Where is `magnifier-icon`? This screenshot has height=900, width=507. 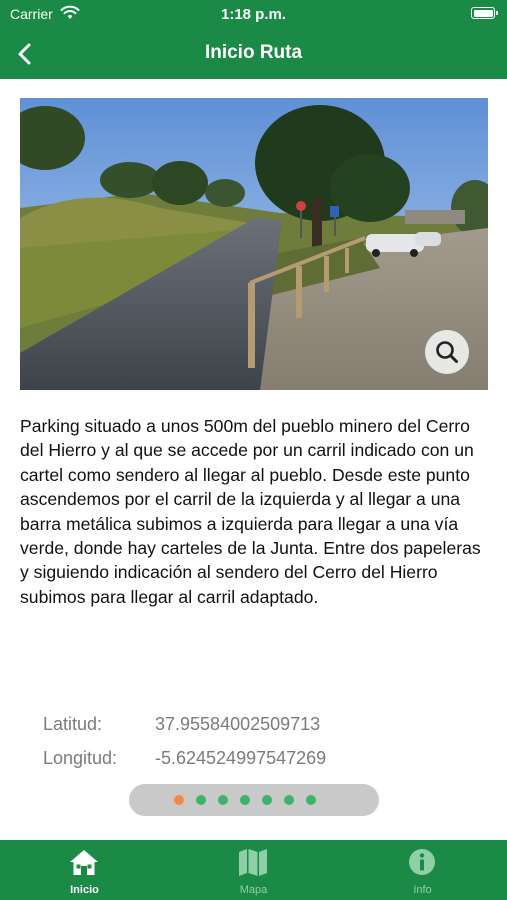 magnifier-icon is located at coordinates (447, 352).